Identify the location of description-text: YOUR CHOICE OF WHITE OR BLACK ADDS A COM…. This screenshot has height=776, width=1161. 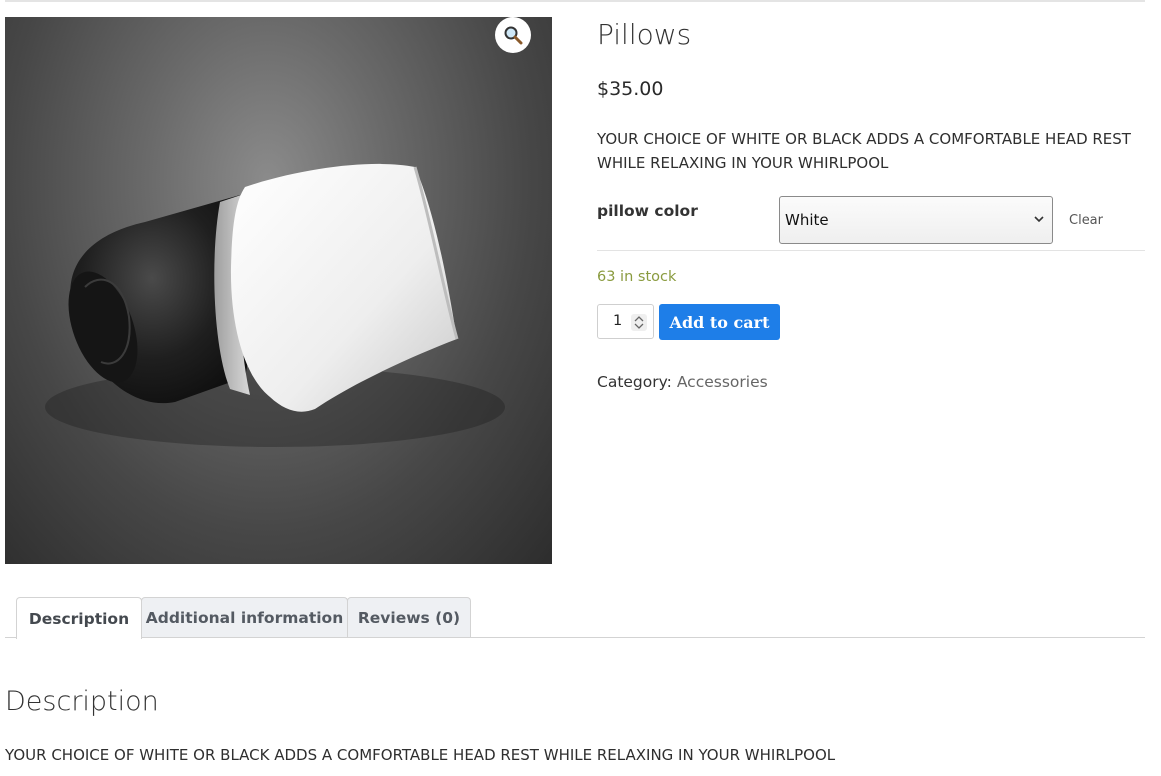
(420, 755).